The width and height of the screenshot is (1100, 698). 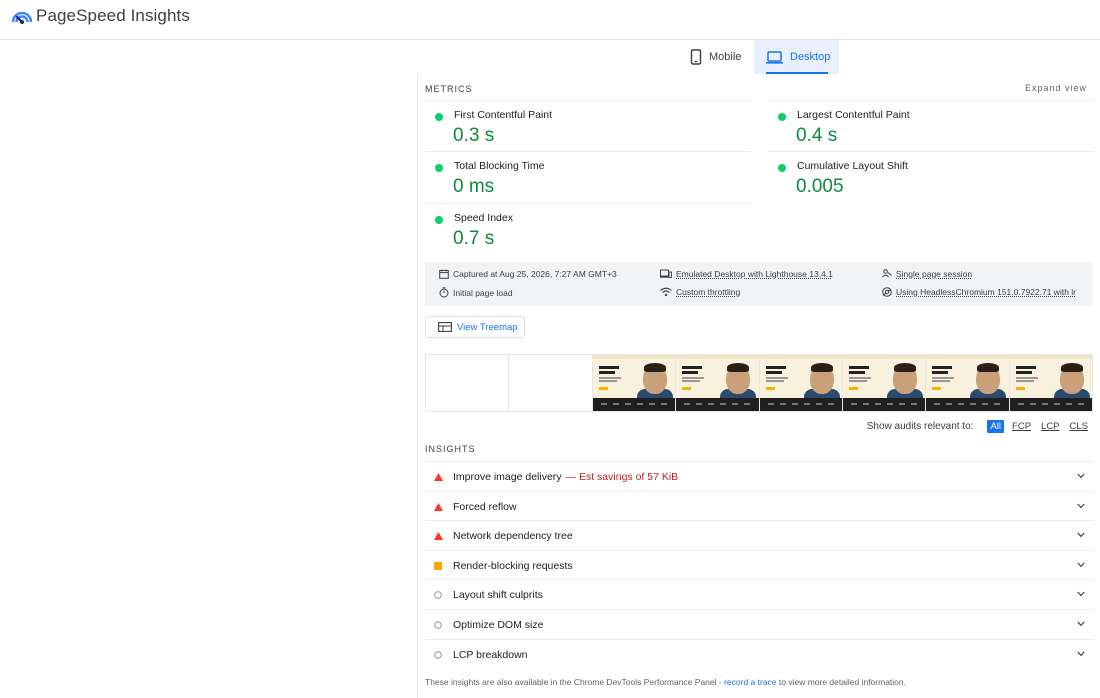 I want to click on throttling-setting: Custom throttling, so click(x=700, y=292).